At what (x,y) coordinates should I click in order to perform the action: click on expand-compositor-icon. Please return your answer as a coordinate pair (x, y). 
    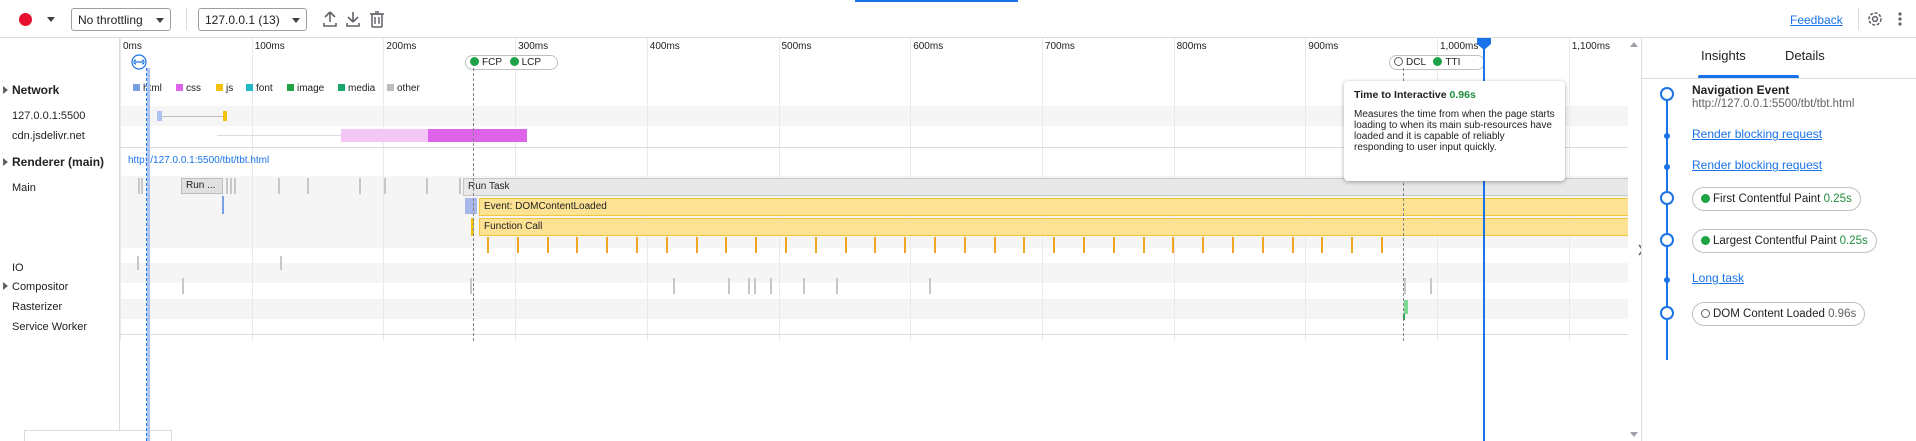
    Looking at the image, I should click on (5, 286).